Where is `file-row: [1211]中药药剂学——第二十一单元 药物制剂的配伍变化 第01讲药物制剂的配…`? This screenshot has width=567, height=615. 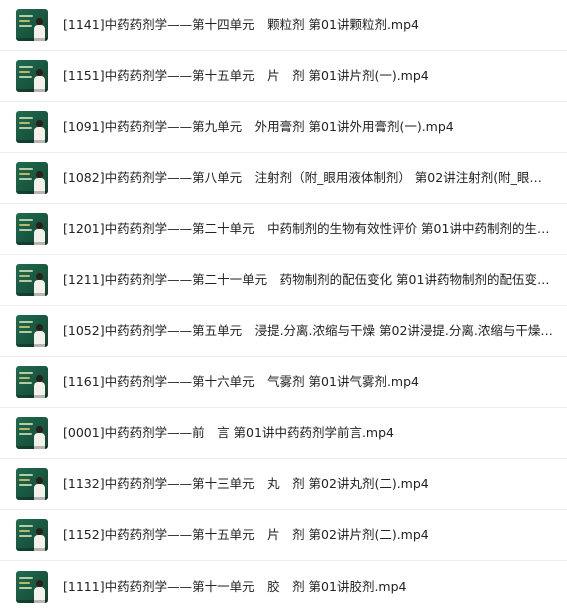 file-row: [1211]中药药剂学——第二十一单元 药物制剂的配伍变化 第01讲药物制剂的配… is located at coordinates (283, 280).